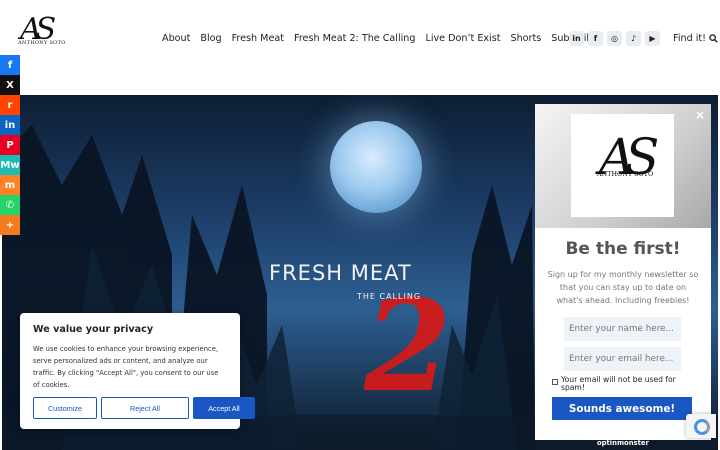 This screenshot has height=450, width=720. Describe the element at coordinates (623, 249) in the screenshot. I see `popup-heading: Be the first!` at that location.